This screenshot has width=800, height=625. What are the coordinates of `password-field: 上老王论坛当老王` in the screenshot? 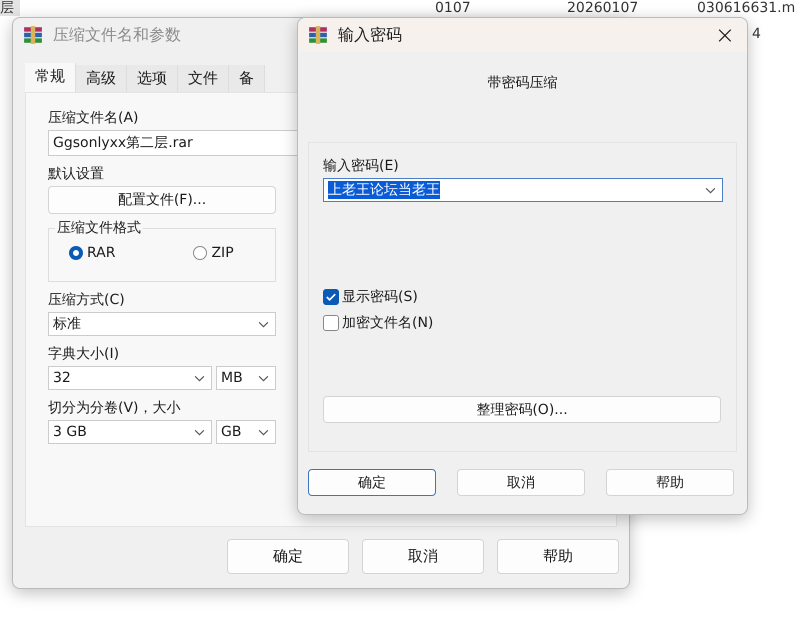 It's located at (523, 190).